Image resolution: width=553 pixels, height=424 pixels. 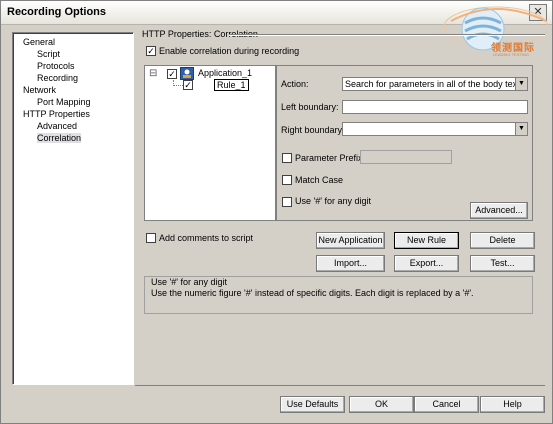 What do you see at coordinates (350, 240) in the screenshot?
I see `new-application-button: New Application` at bounding box center [350, 240].